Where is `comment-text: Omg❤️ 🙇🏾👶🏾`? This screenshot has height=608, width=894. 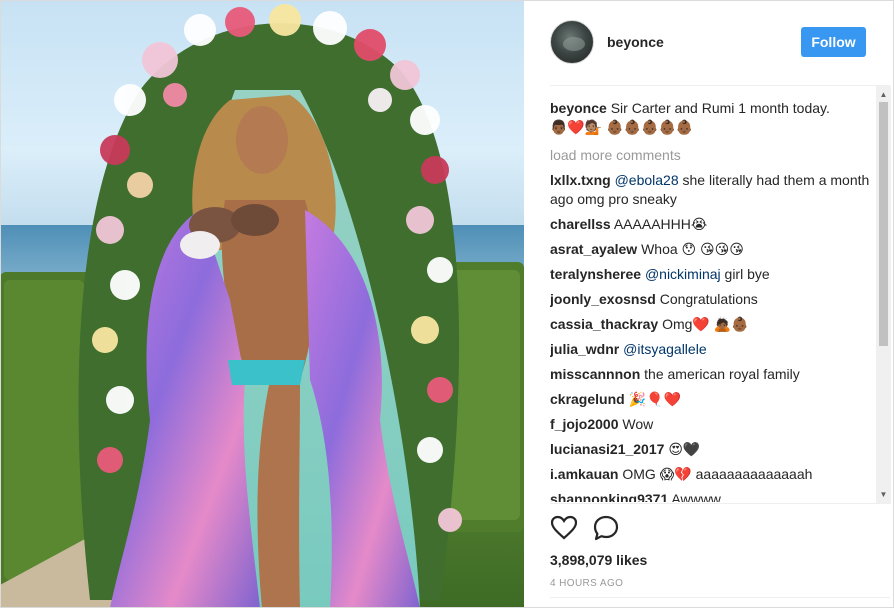
comment-text: Omg❤️ 🙇🏾👶🏾 is located at coordinates (705, 324).